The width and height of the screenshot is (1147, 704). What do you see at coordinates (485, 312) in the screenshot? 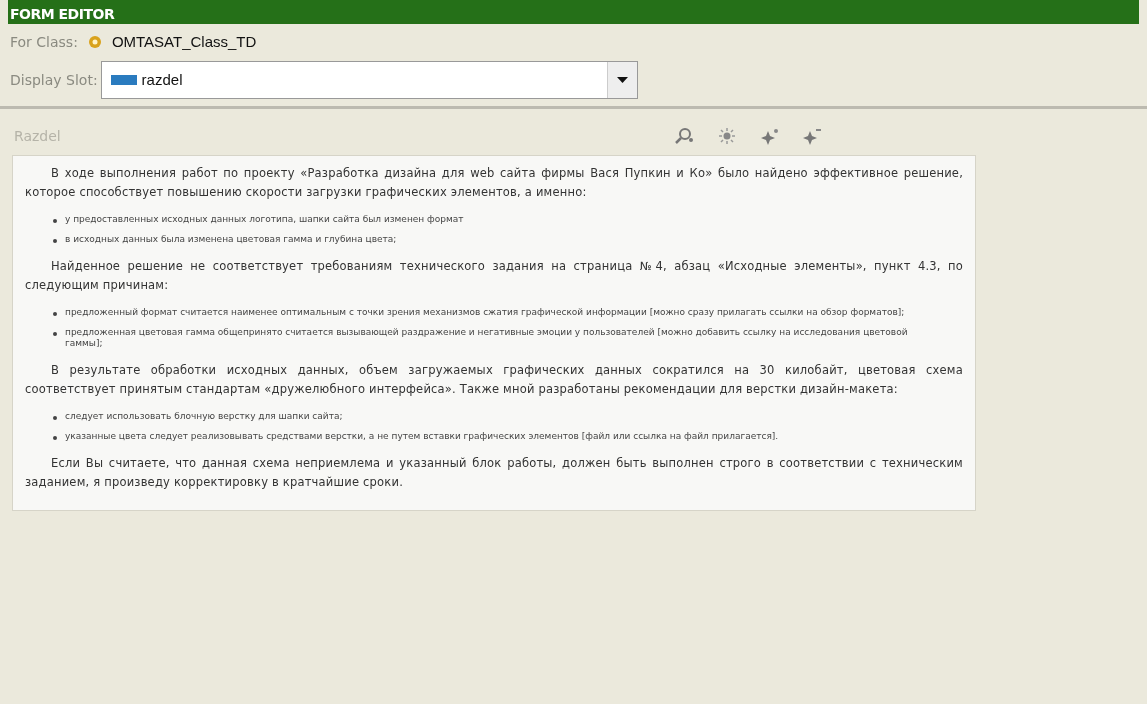
I see `list-item: предложенный формат считается наименее оптимальным с точки зрения механизмов сжатия графической информации [можно сразу прилагать ссылки на обзор форматов];` at bounding box center [485, 312].